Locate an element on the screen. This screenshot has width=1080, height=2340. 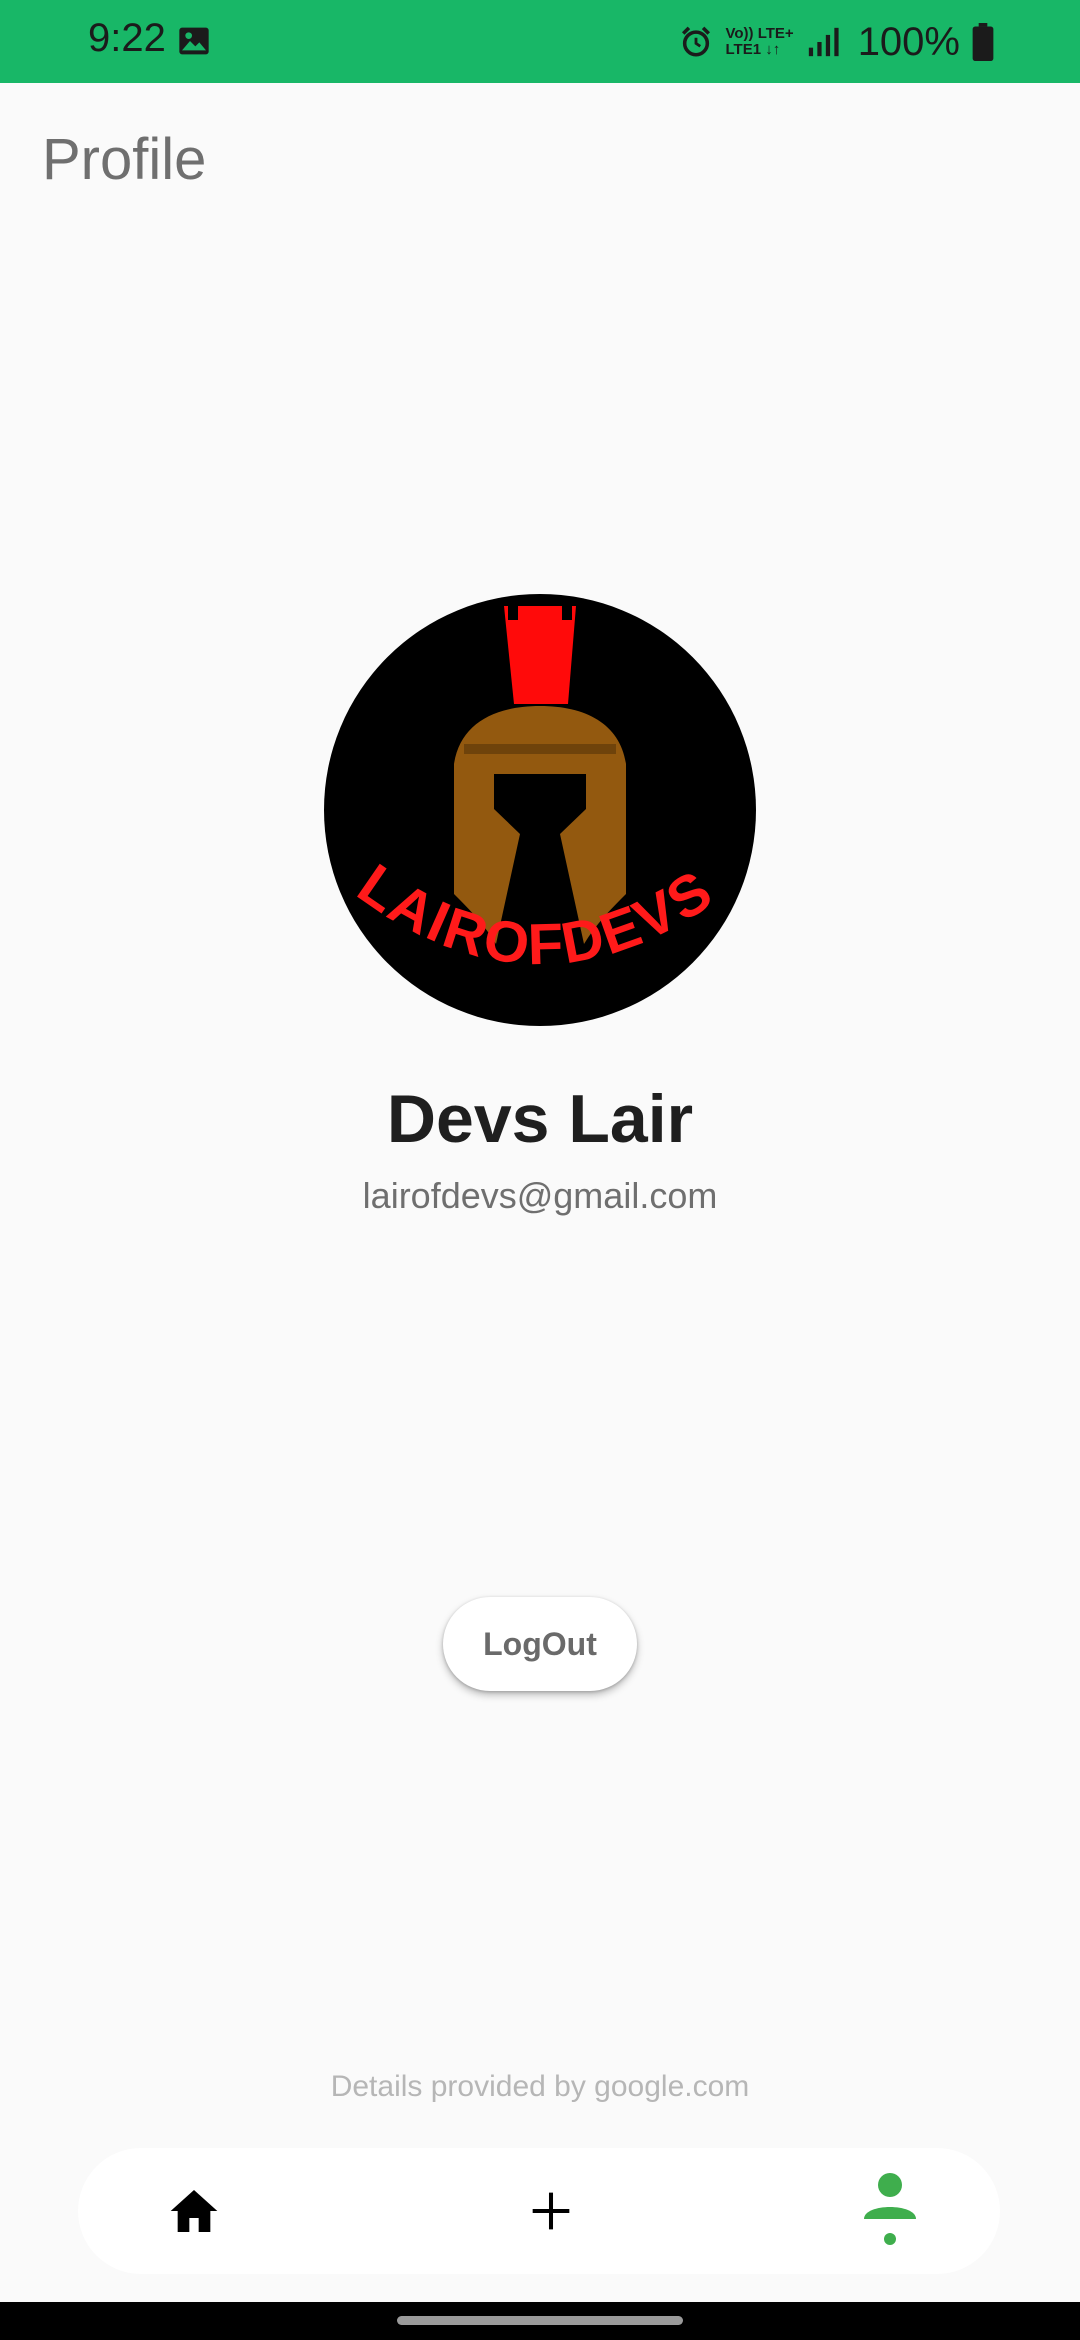
spartan-helmet-logo: LAIROFDEVS is located at coordinates (536, 792).